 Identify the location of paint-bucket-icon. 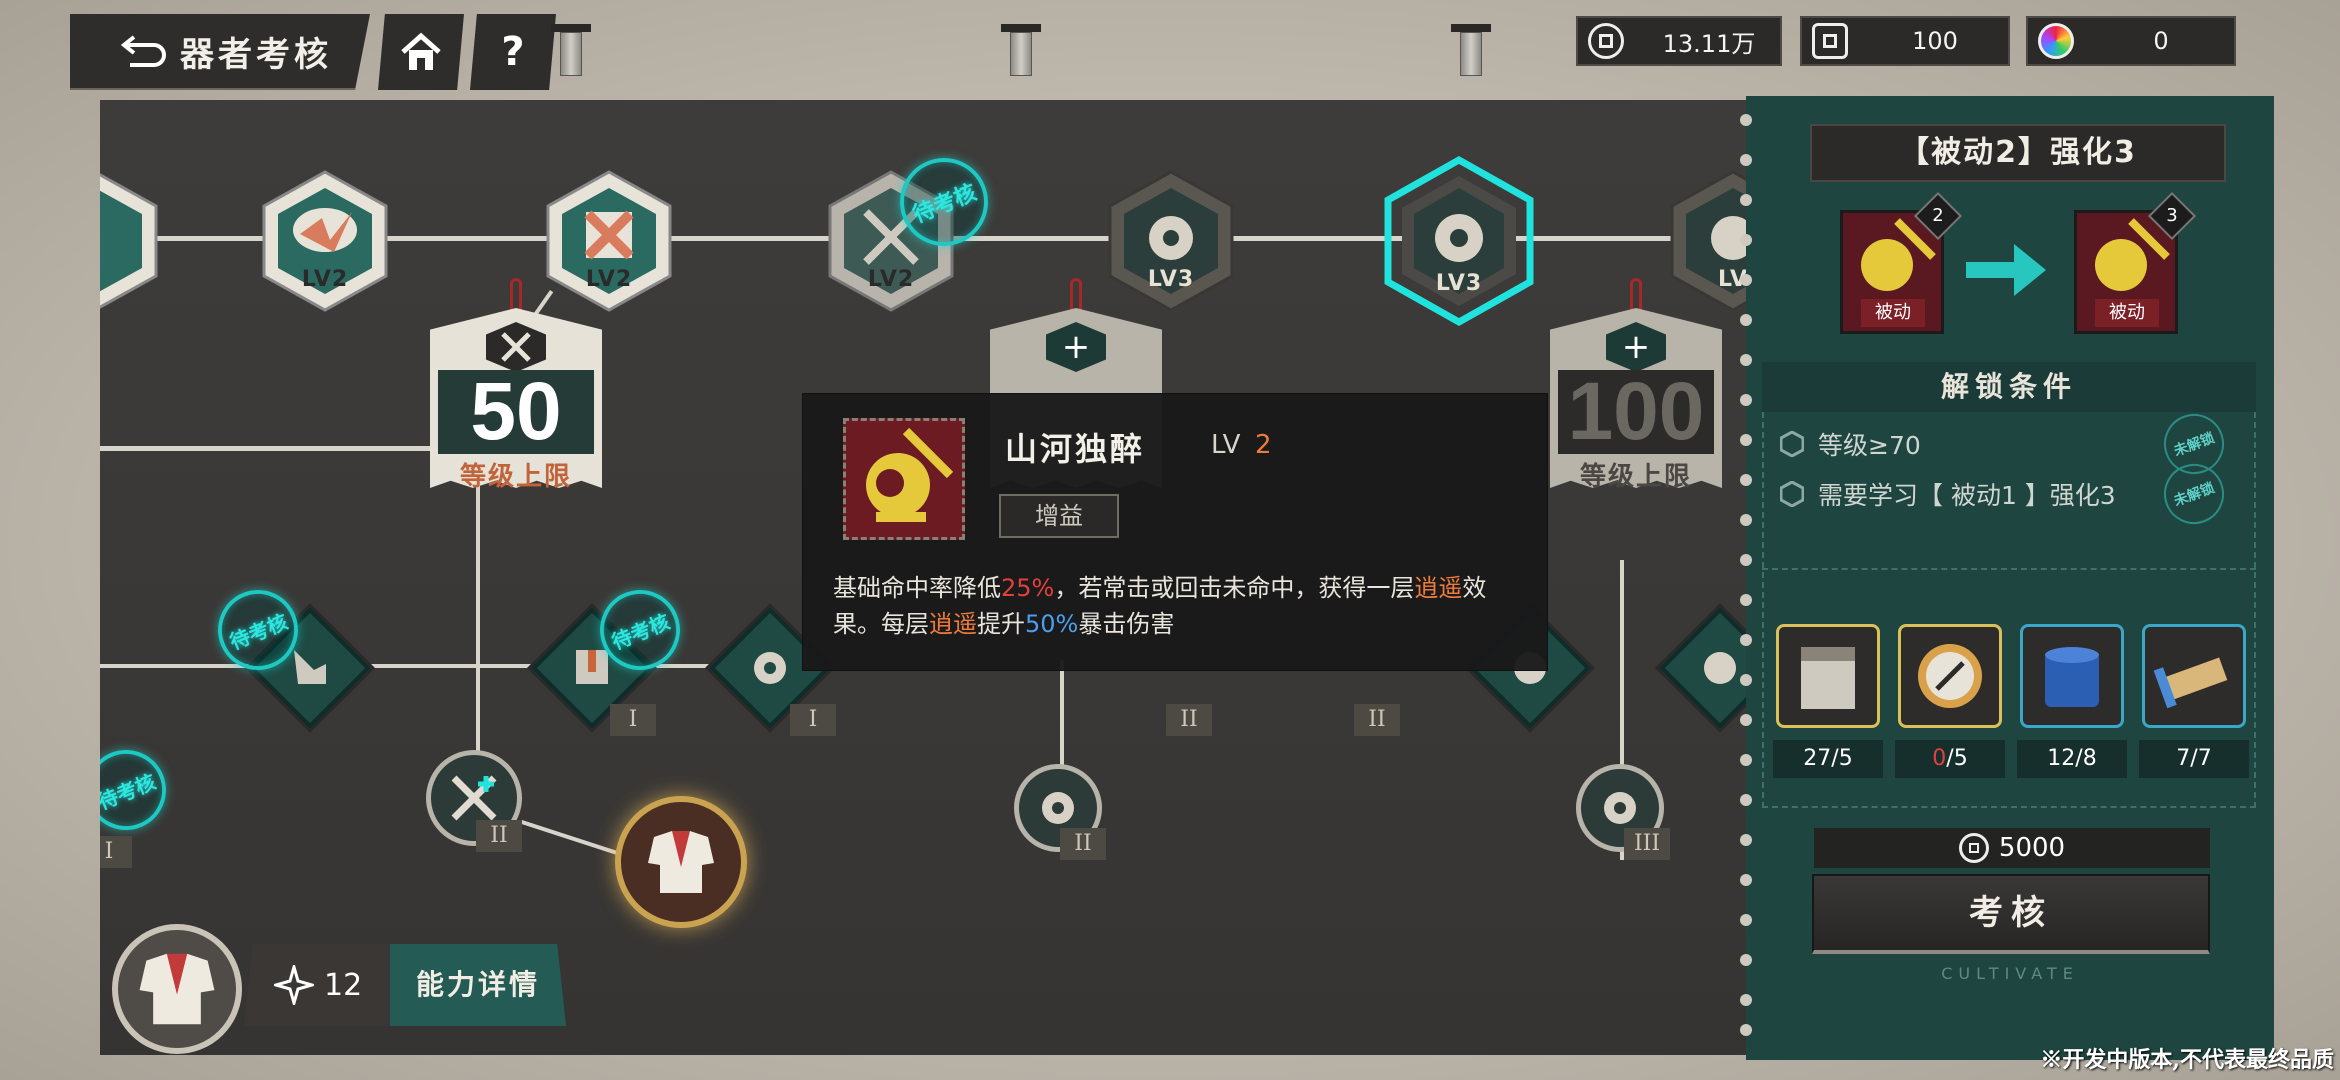
(2072, 677).